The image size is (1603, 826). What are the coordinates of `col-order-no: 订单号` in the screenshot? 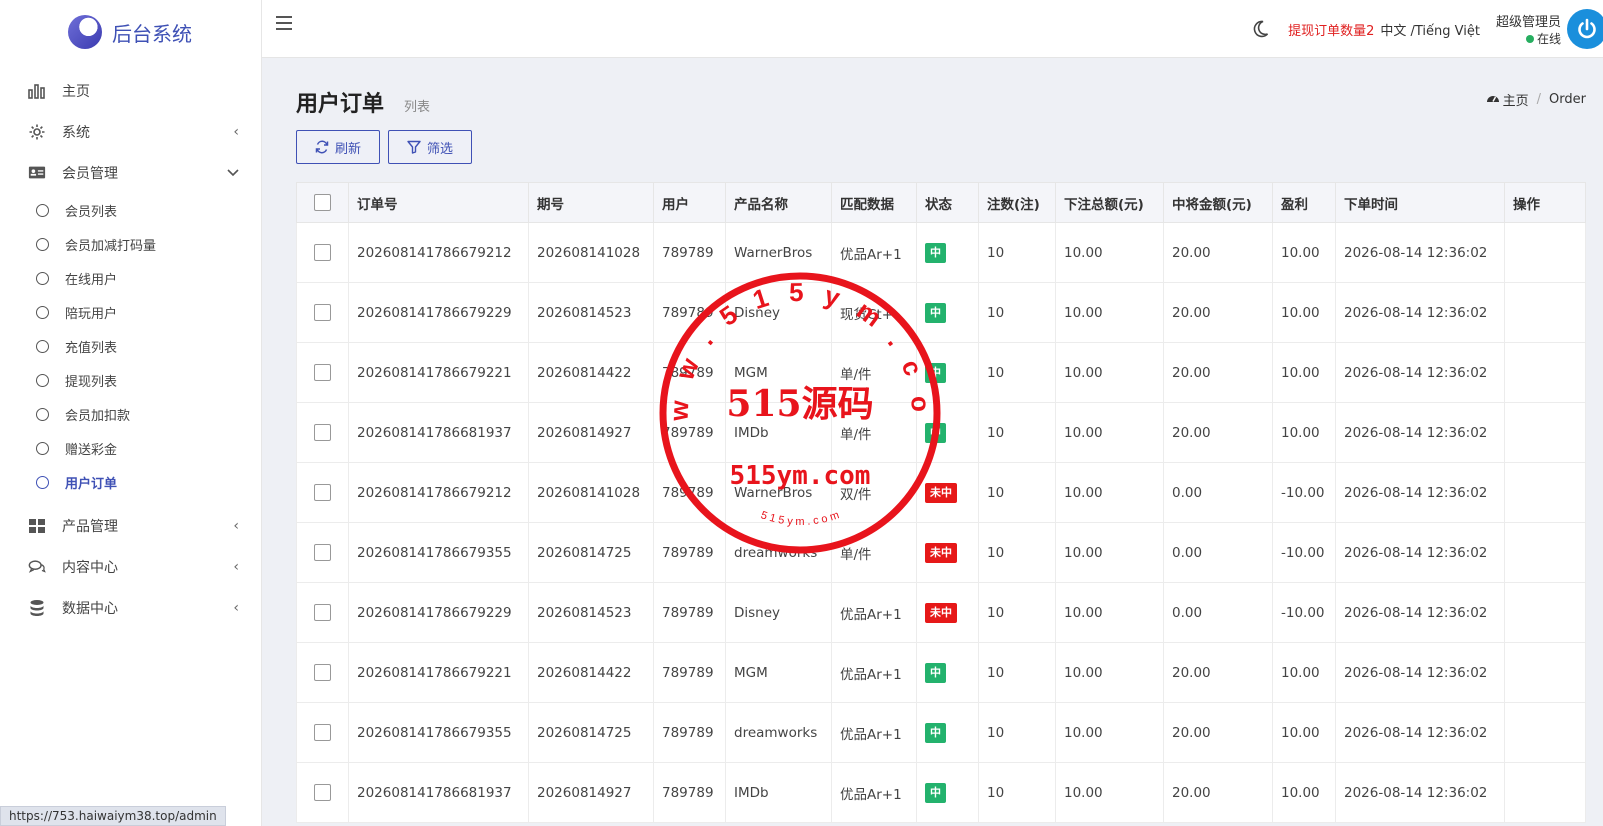 It's located at (438, 202).